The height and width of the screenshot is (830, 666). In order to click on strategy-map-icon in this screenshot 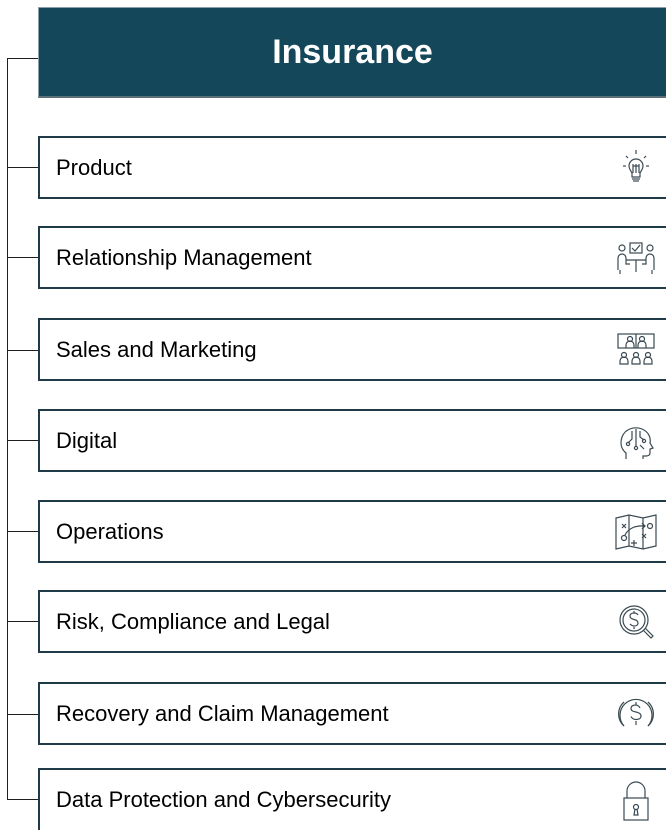, I will do `click(636, 532)`.